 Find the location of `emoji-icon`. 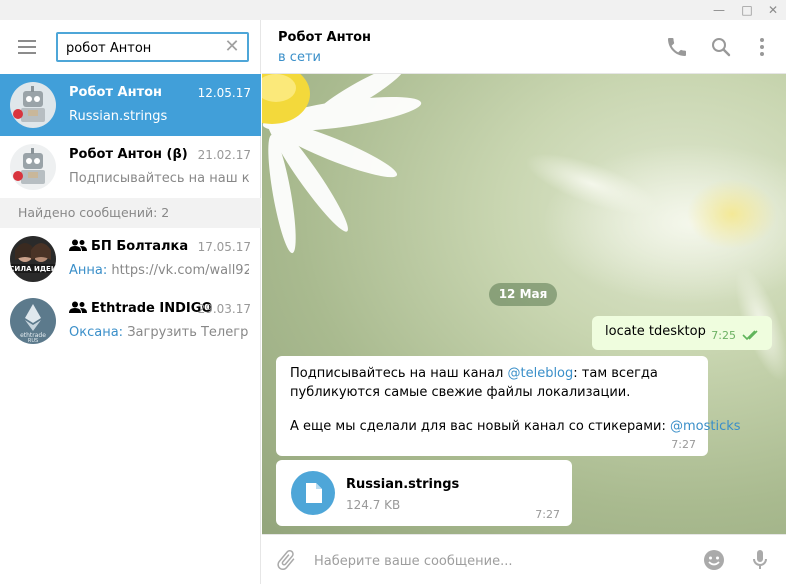

emoji-icon is located at coordinates (714, 560).